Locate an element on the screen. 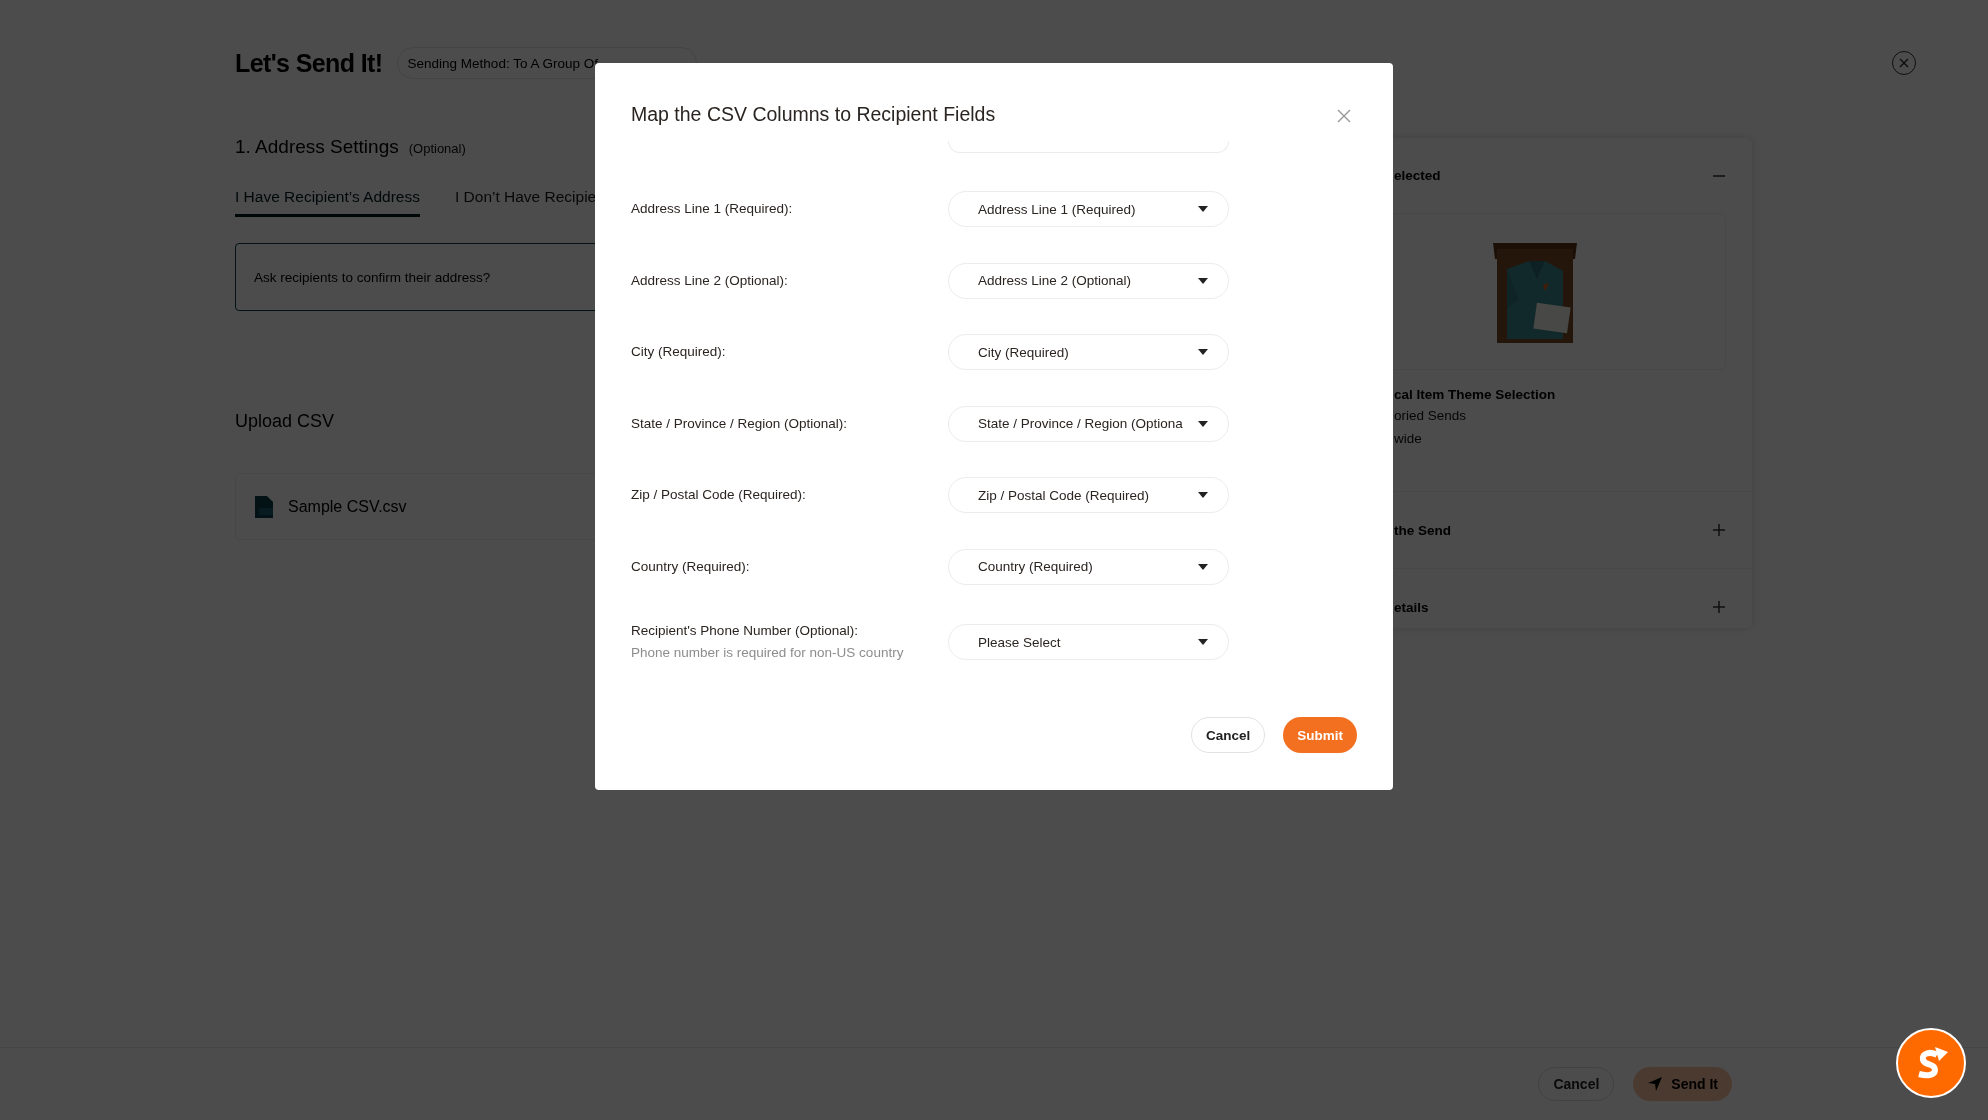 The width and height of the screenshot is (1988, 1120). field-label: Address Line 2 (Optional): is located at coordinates (710, 280).